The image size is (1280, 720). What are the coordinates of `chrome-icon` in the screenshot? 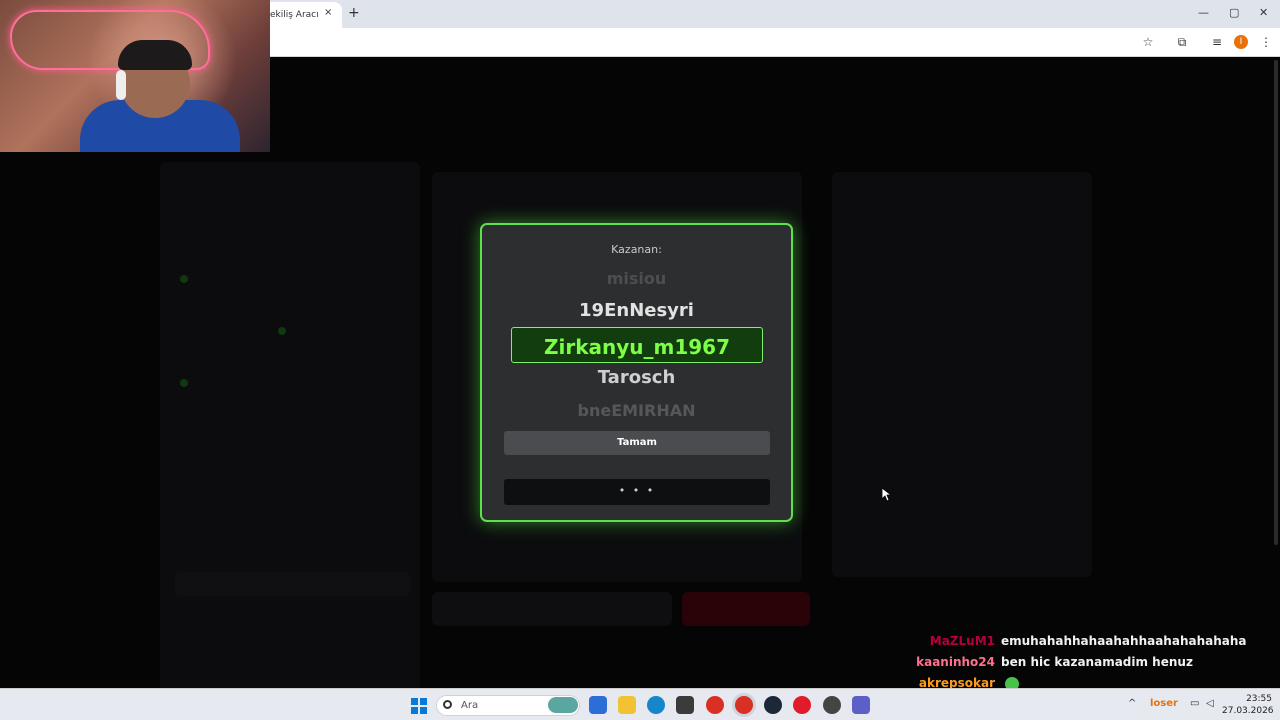 It's located at (715, 705).